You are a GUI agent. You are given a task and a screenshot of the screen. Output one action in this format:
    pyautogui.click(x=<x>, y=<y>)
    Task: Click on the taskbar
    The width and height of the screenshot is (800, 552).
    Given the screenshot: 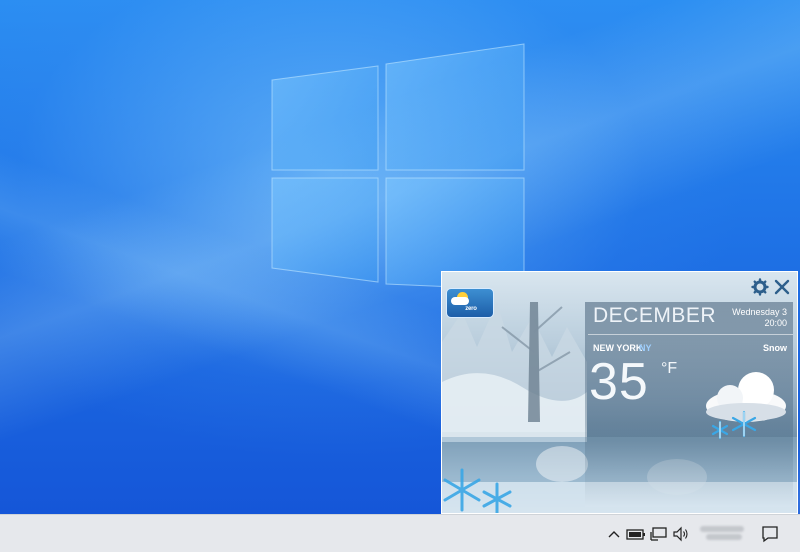 What is the action you would take?
    pyautogui.click(x=400, y=533)
    